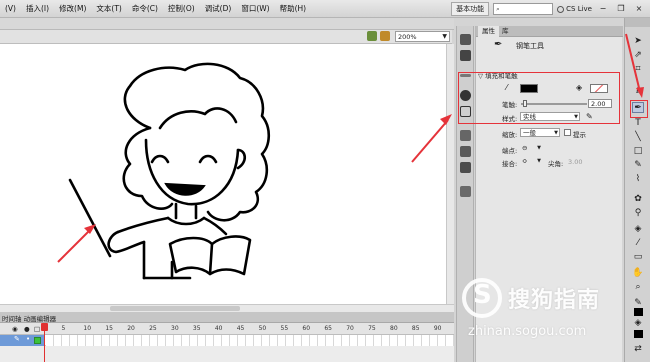 Image resolution: width=650 pixels, height=362 pixels. What do you see at coordinates (638, 55) in the screenshot?
I see `subselection-tool-icon: ⇗` at bounding box center [638, 55].